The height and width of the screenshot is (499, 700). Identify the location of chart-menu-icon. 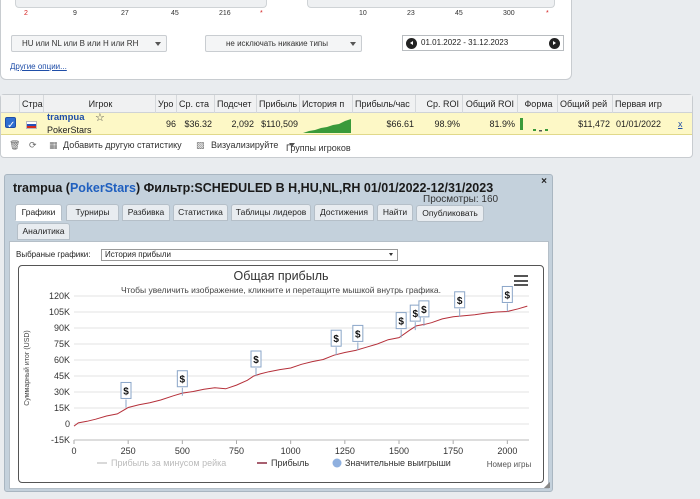
(521, 280).